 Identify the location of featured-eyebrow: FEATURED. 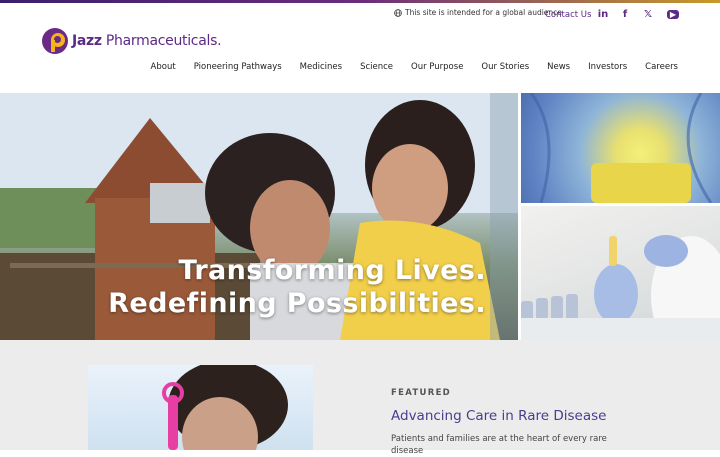
(421, 393).